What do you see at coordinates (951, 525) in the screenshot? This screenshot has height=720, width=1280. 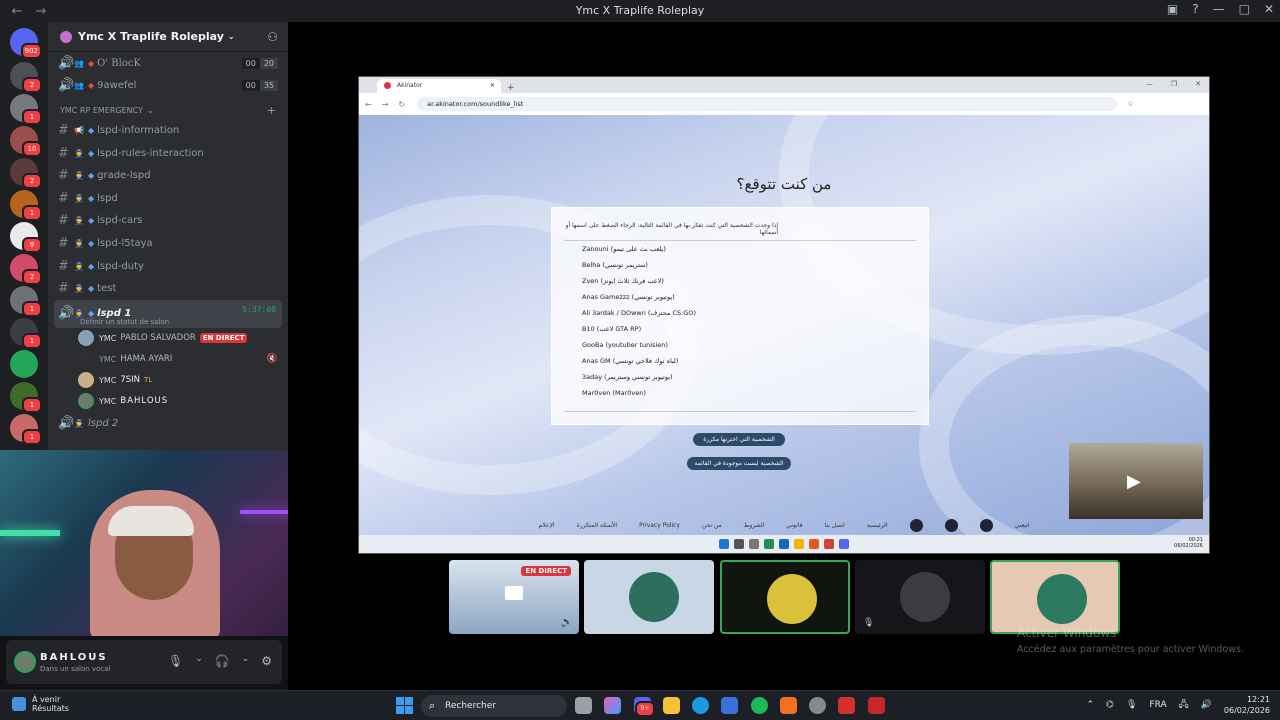 I see `x-icon` at bounding box center [951, 525].